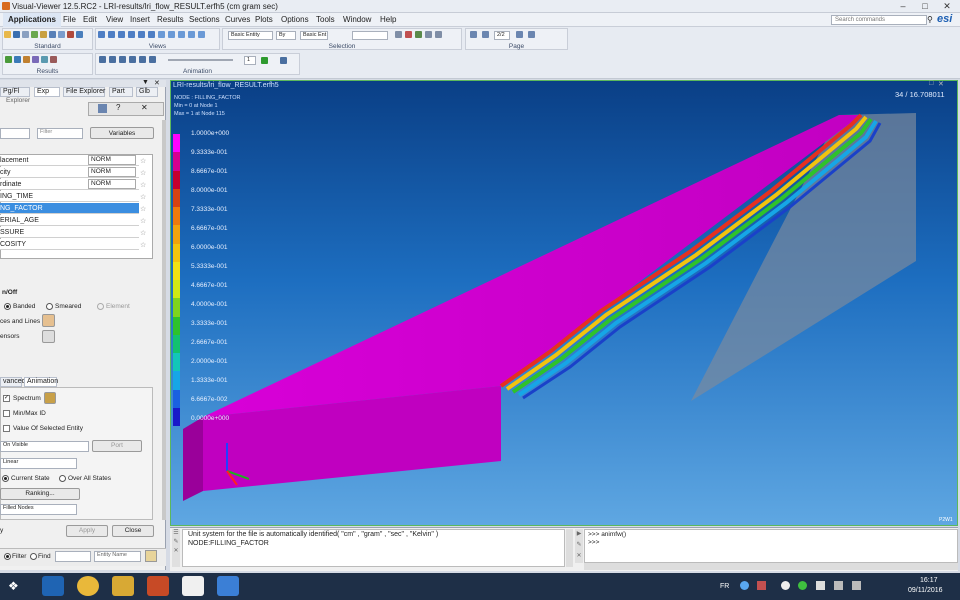 The height and width of the screenshot is (600, 960). What do you see at coordinates (143, 204) in the screenshot?
I see `favorite-stars: ☆ ☆ ☆ ☆ ☆ ☆ ☆ ☆` at bounding box center [143, 204].